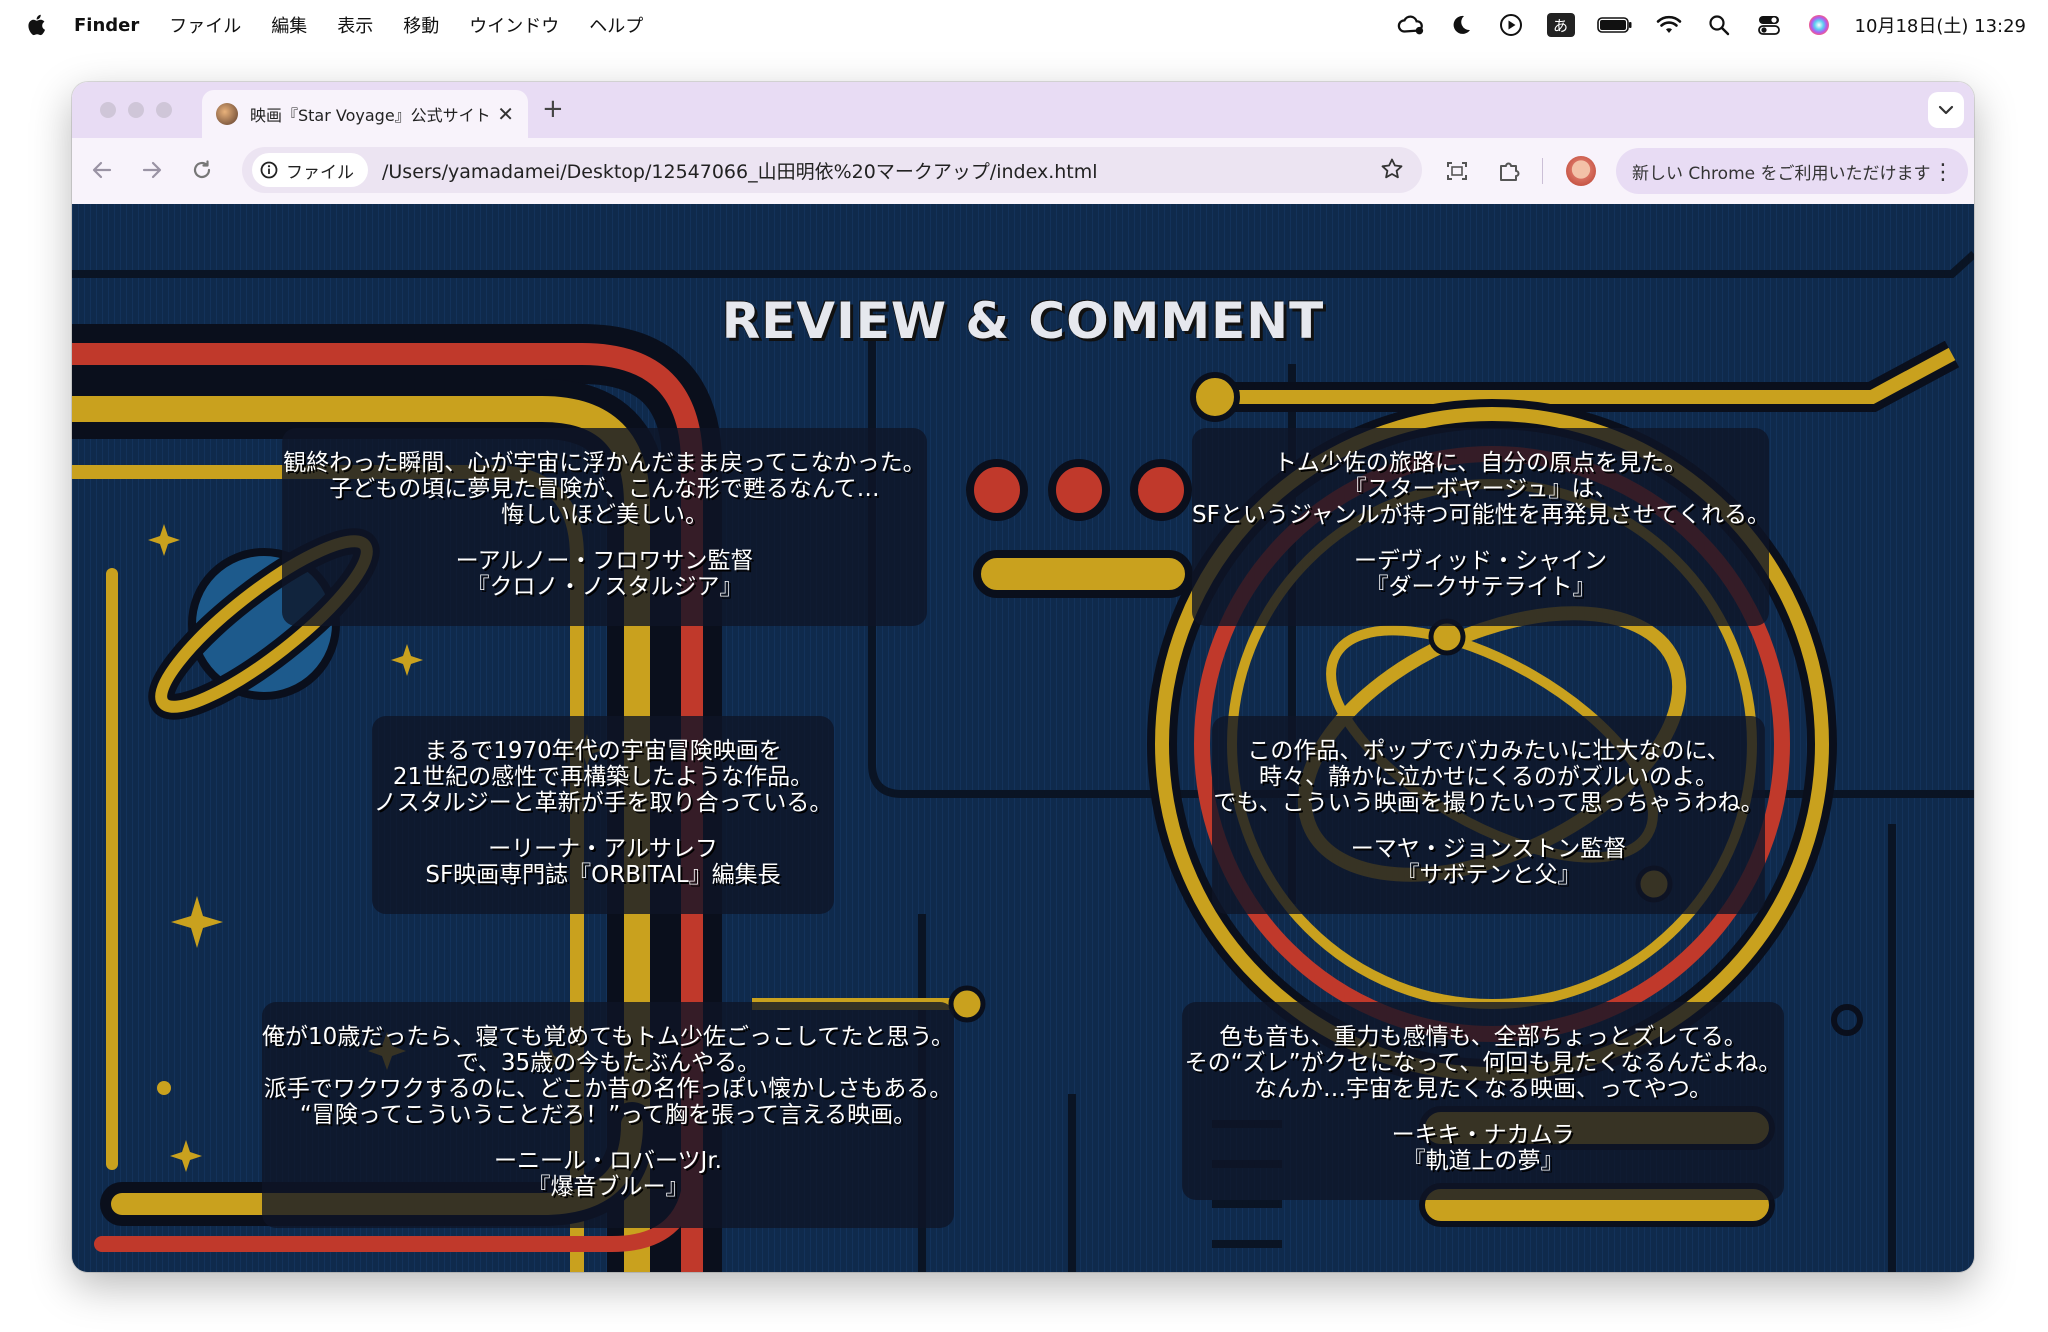 The width and height of the screenshot is (2048, 1332). I want to click on site-info-chip: ファイル, so click(310, 170).